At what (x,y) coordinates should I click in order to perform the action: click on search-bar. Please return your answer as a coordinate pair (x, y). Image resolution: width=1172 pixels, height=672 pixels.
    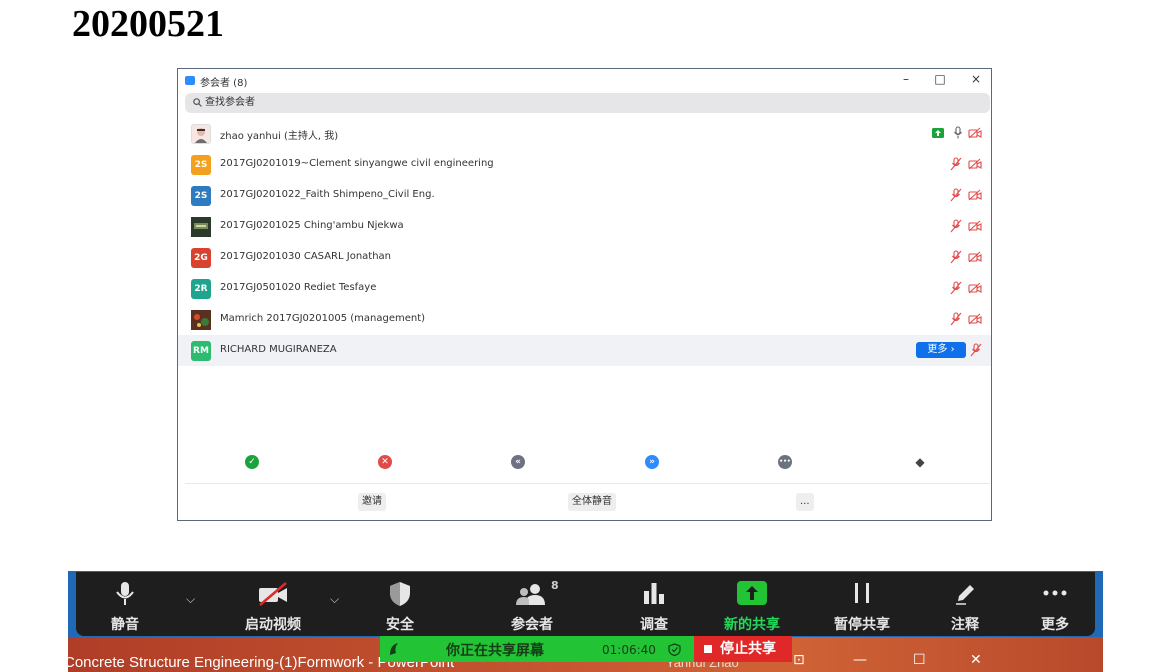
    Looking at the image, I should click on (587, 103).